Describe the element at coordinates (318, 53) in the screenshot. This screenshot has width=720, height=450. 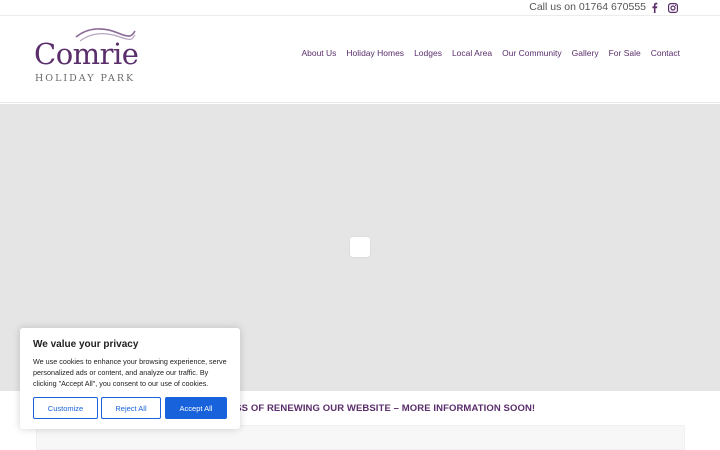
I see `nav-item-about-us: About Us` at that location.